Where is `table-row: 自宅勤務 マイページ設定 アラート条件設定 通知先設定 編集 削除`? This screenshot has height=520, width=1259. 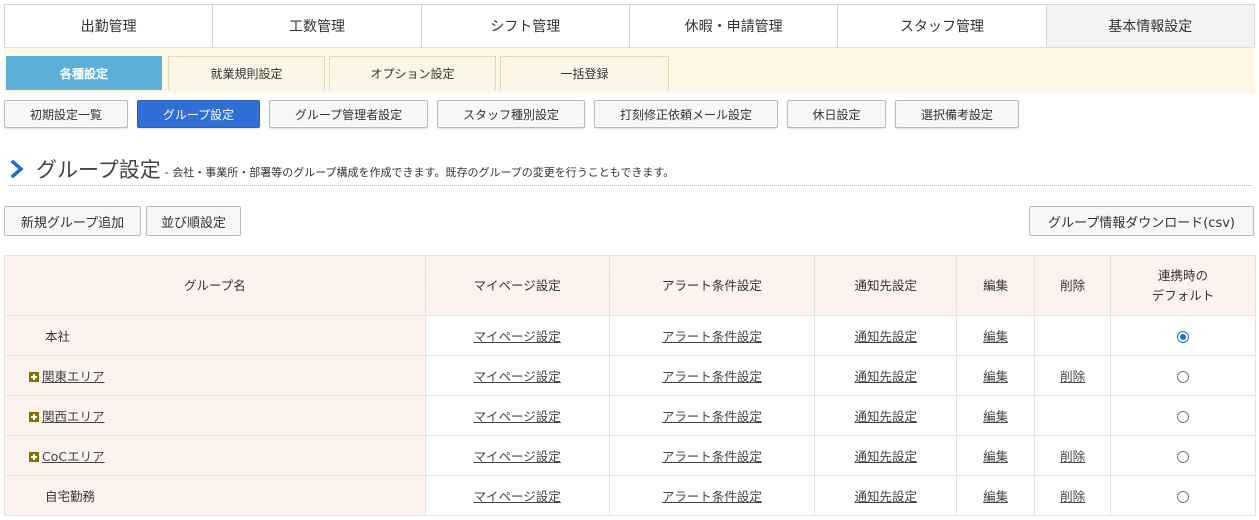 table-row: 自宅勤務 マイページ設定 アラート条件設定 通知先設定 編集 削除 is located at coordinates (630, 495).